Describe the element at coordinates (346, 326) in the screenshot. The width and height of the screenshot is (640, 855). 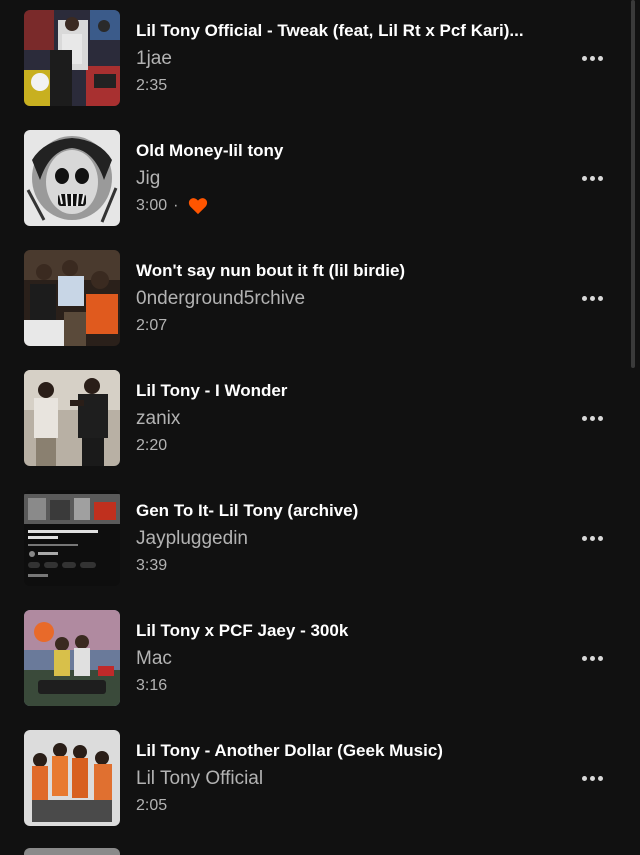
I see `track-meta: 2:07` at that location.